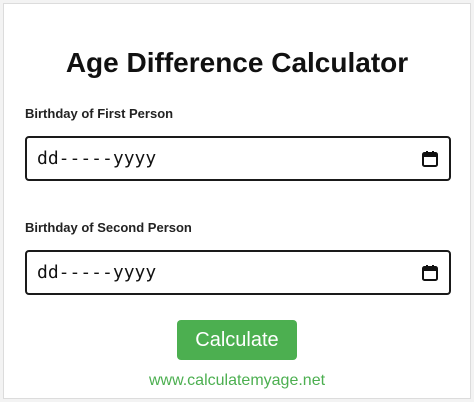 The image size is (474, 402). What do you see at coordinates (99, 113) in the screenshot?
I see `first-birthday-label: Birthday of First Person` at bounding box center [99, 113].